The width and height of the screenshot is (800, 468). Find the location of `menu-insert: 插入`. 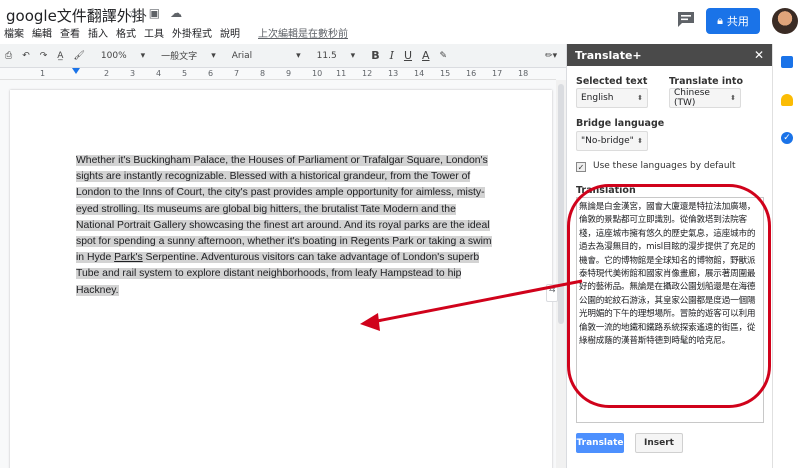

menu-insert: 插入 is located at coordinates (98, 32).